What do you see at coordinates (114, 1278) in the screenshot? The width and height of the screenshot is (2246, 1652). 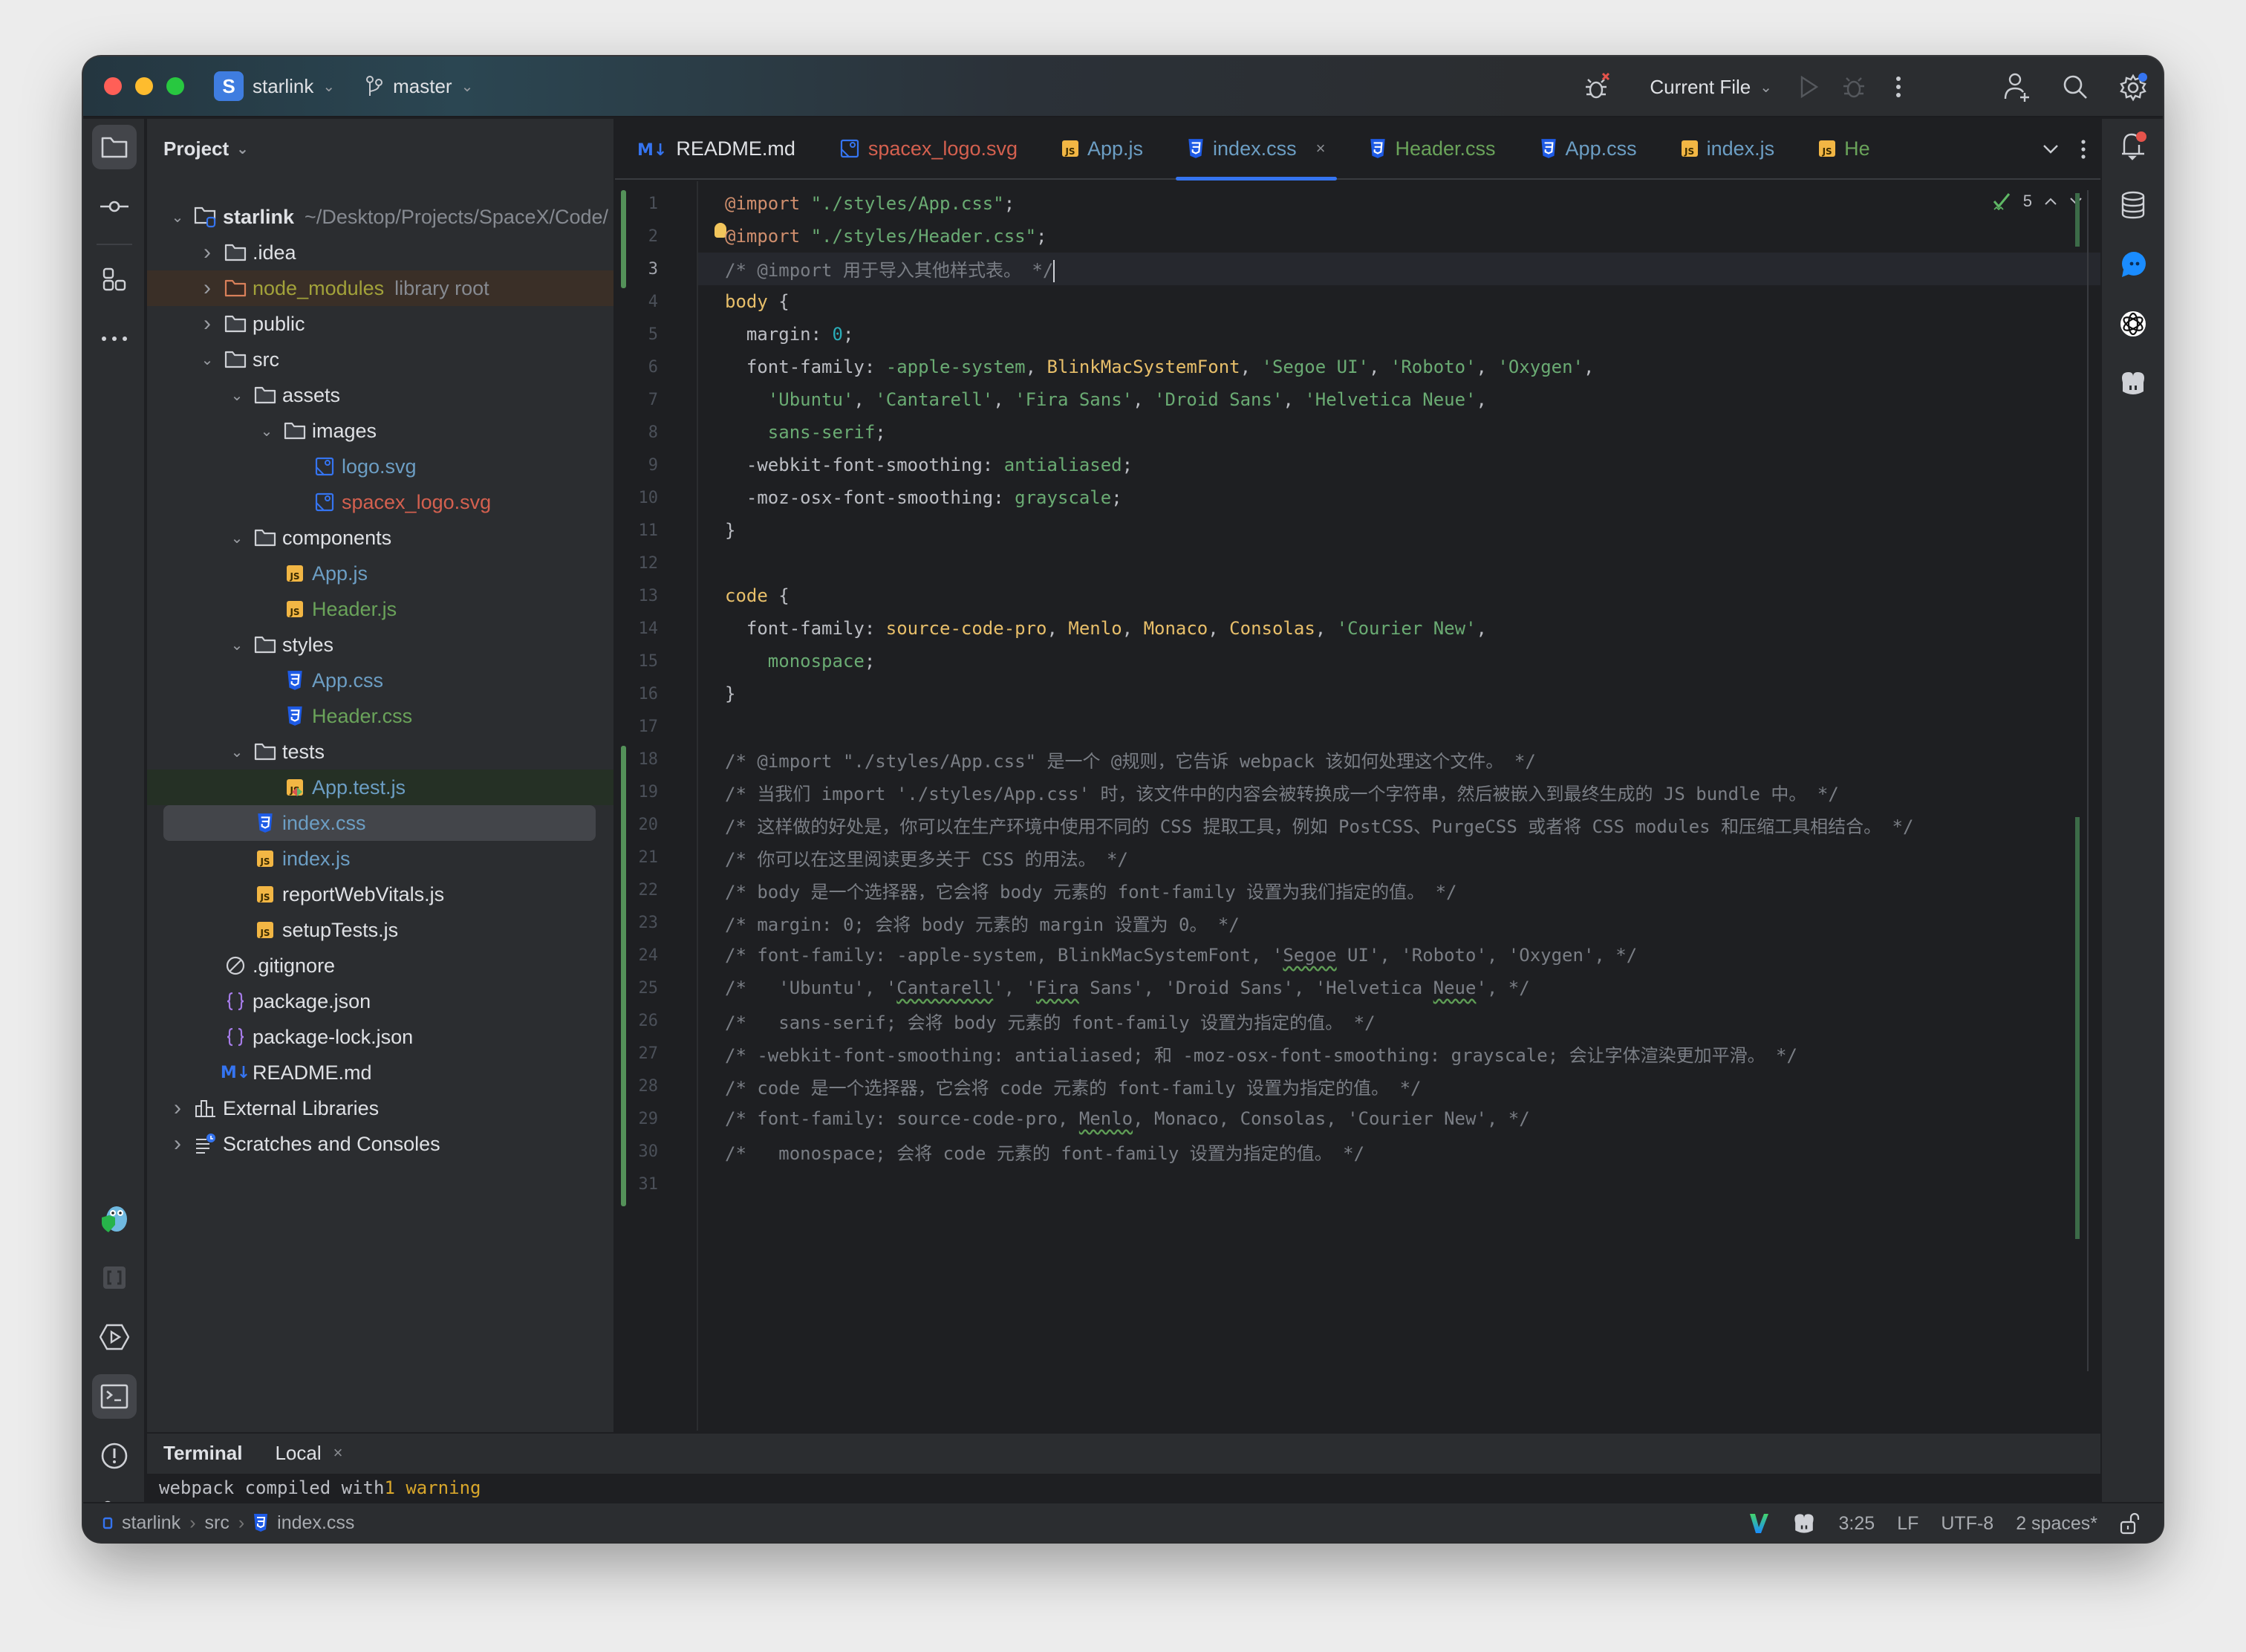 I see `json-tool-button` at bounding box center [114, 1278].